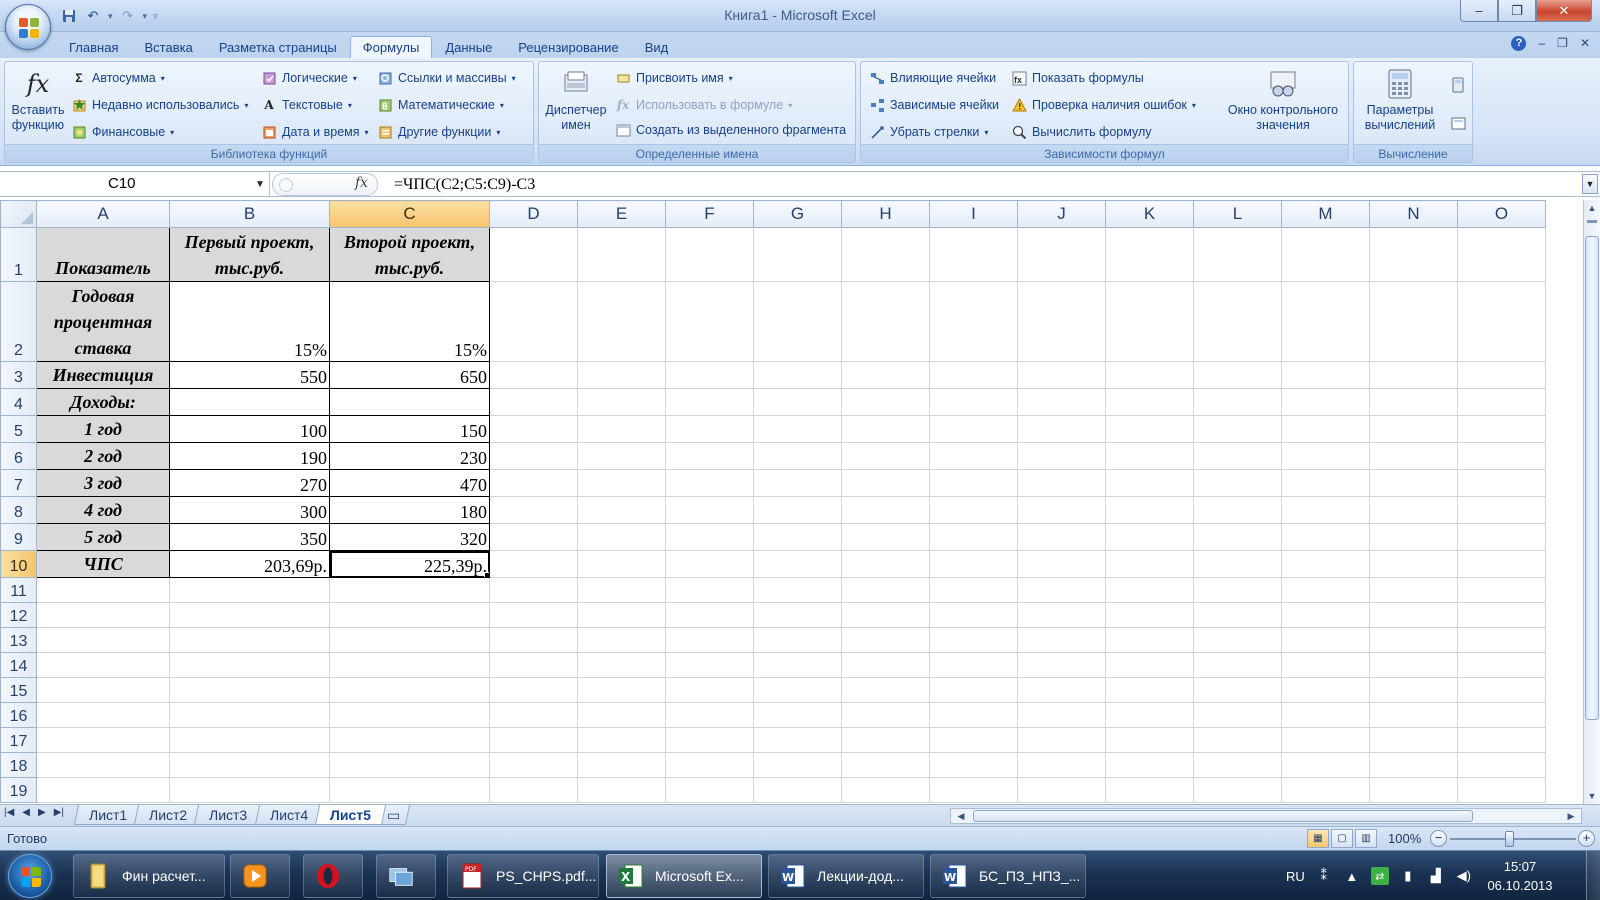  What do you see at coordinates (973, 402) in the screenshot?
I see `cell-i4` at bounding box center [973, 402].